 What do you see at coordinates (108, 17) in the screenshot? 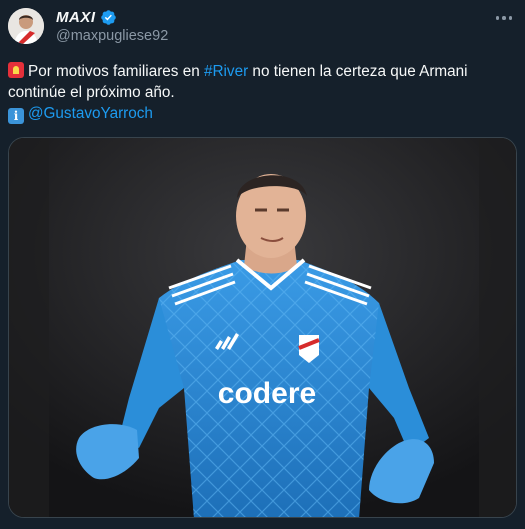
I see `verified-badge-icon` at bounding box center [108, 17].